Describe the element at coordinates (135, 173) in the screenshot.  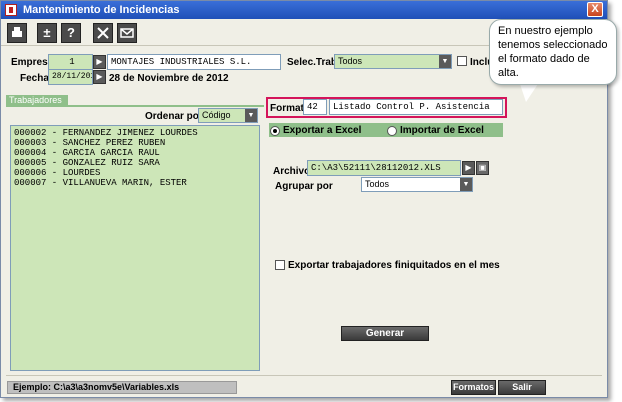
I see `list-item: 000006 - LOURDES` at that location.